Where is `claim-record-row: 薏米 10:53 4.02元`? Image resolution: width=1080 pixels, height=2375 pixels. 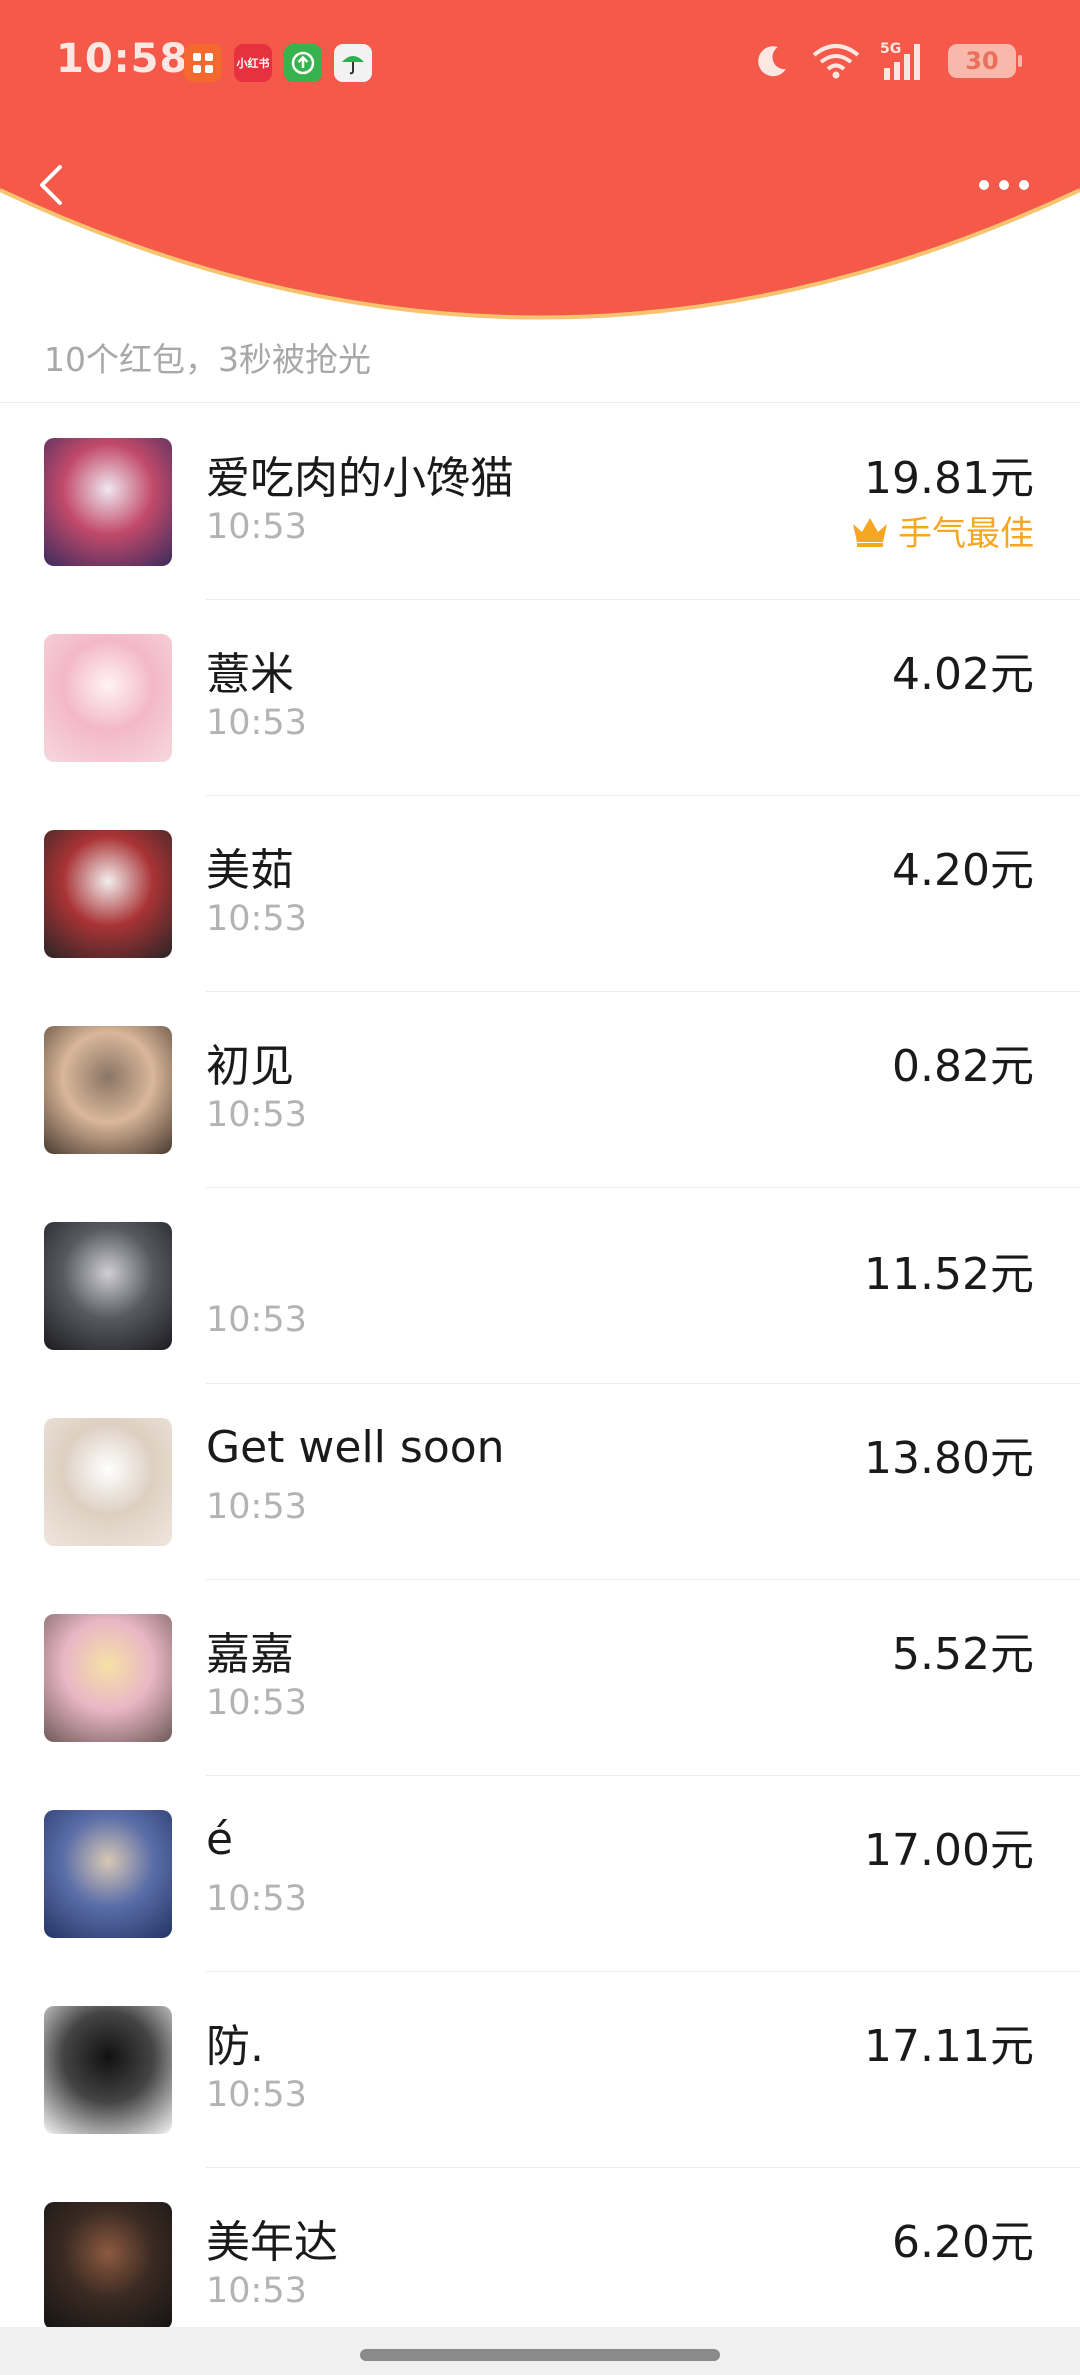 claim-record-row: 薏米 10:53 4.02元 is located at coordinates (540, 698).